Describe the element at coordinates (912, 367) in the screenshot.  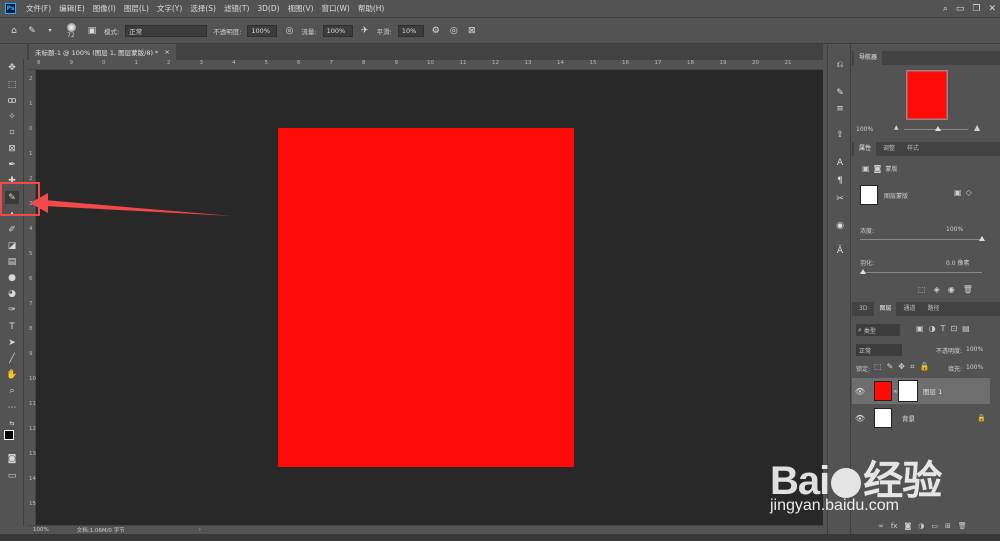
I see `lock-artboard-icon: ⌗` at that location.